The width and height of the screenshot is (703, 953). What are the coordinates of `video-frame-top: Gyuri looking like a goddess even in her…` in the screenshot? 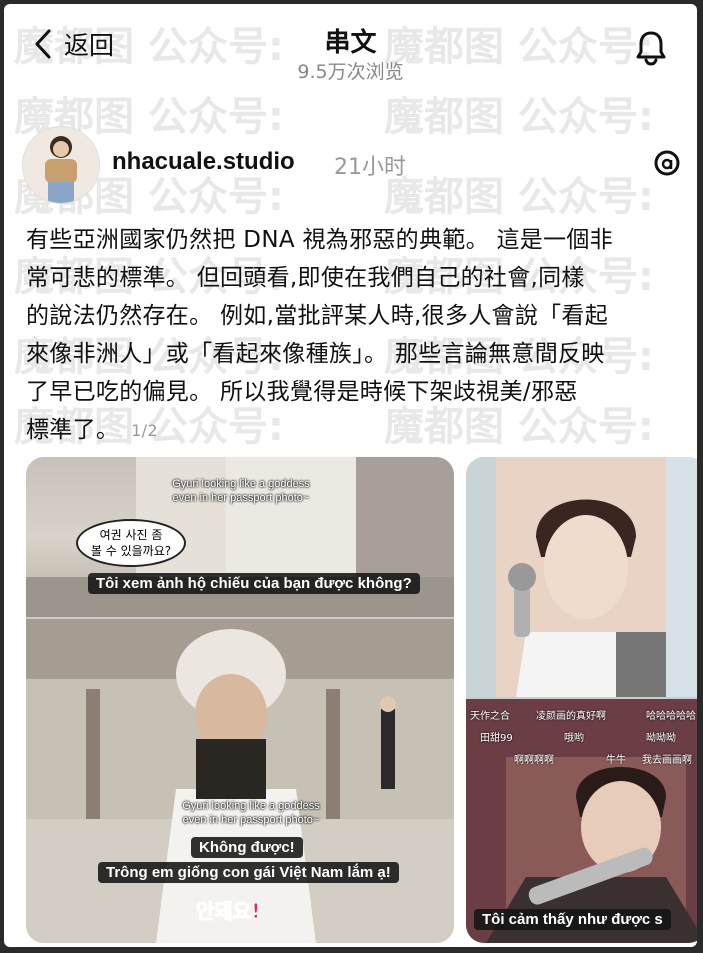 It's located at (240, 537).